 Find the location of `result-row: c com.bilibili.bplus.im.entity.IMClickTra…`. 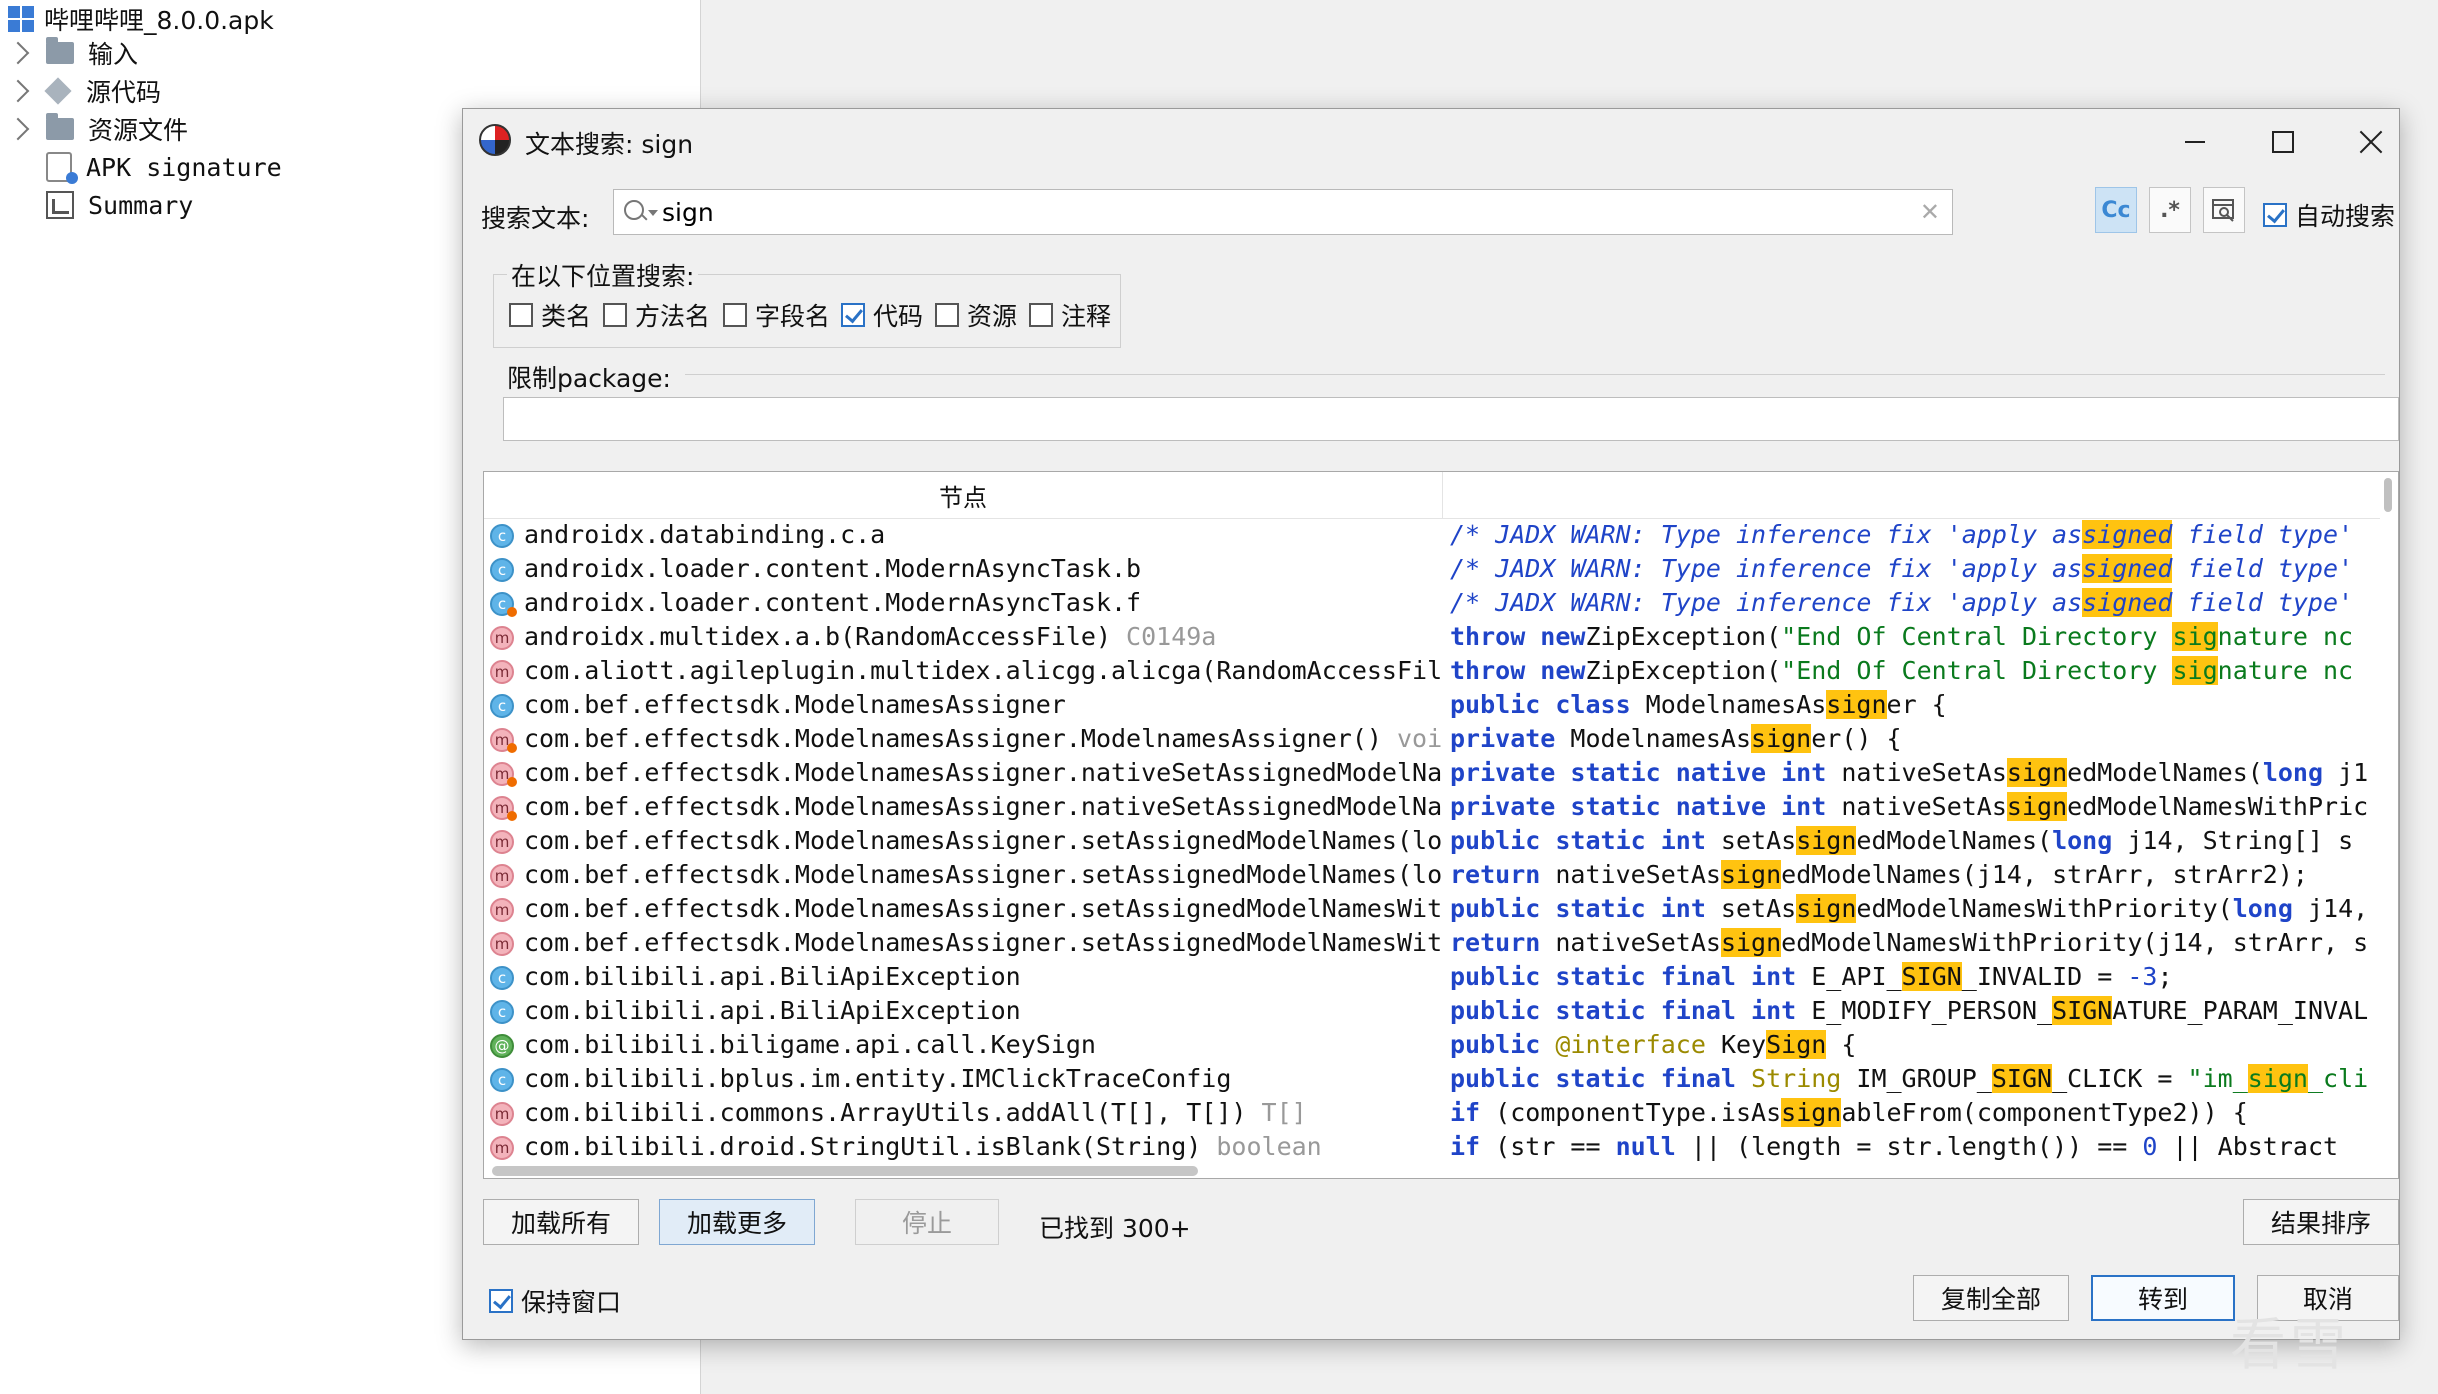

result-row: c com.bilibili.bplus.im.entity.IMClickTra… is located at coordinates (1432, 1079).